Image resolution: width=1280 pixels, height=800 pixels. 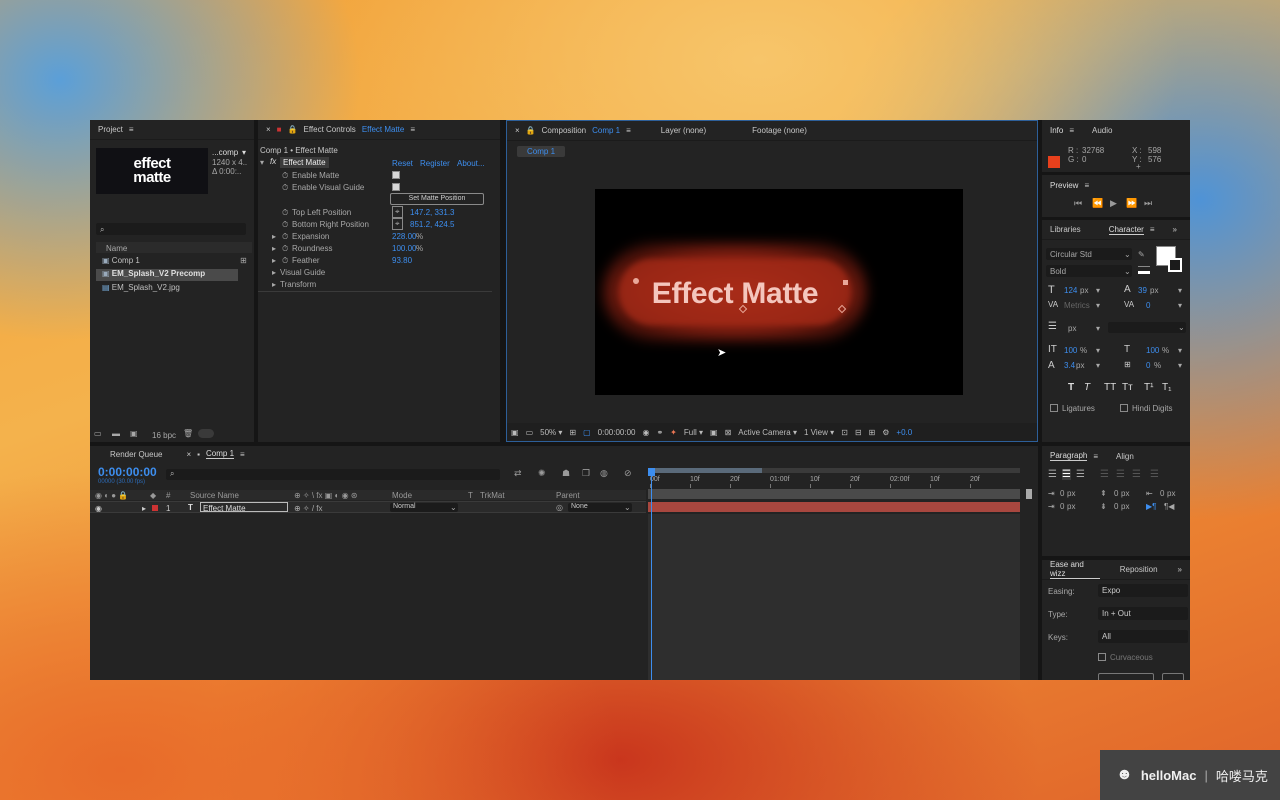 What do you see at coordinates (435, 163) in the screenshot?
I see `register-link: Register` at bounding box center [435, 163].